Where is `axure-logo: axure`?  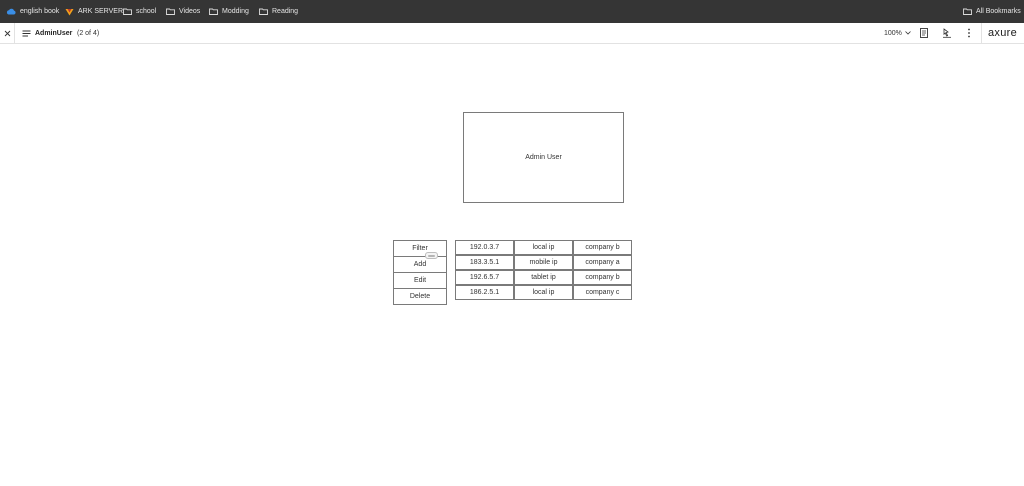
axure-logo: axure is located at coordinates (1002, 33).